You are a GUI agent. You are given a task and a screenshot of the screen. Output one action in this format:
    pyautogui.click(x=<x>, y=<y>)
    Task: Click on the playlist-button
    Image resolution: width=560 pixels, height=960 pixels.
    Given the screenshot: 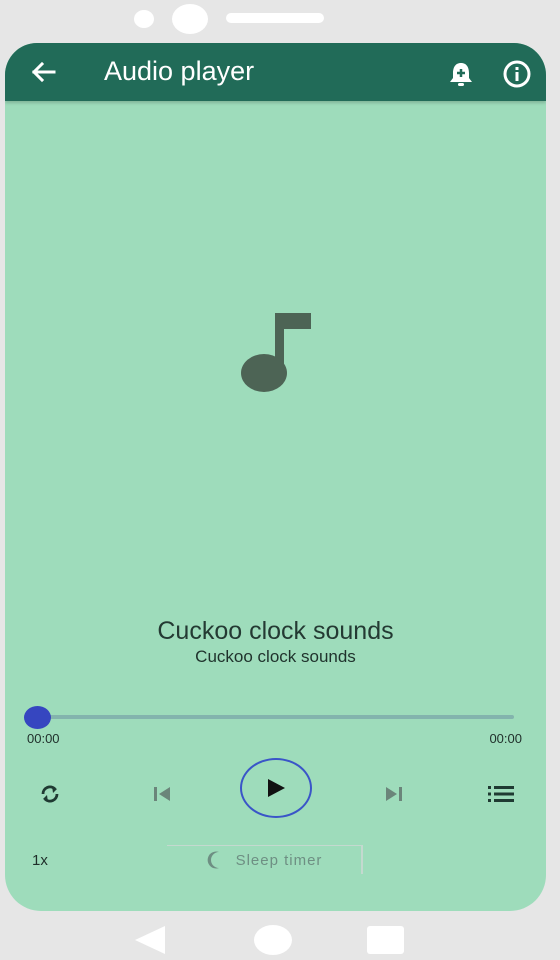 What is the action you would take?
    pyautogui.click(x=501, y=794)
    